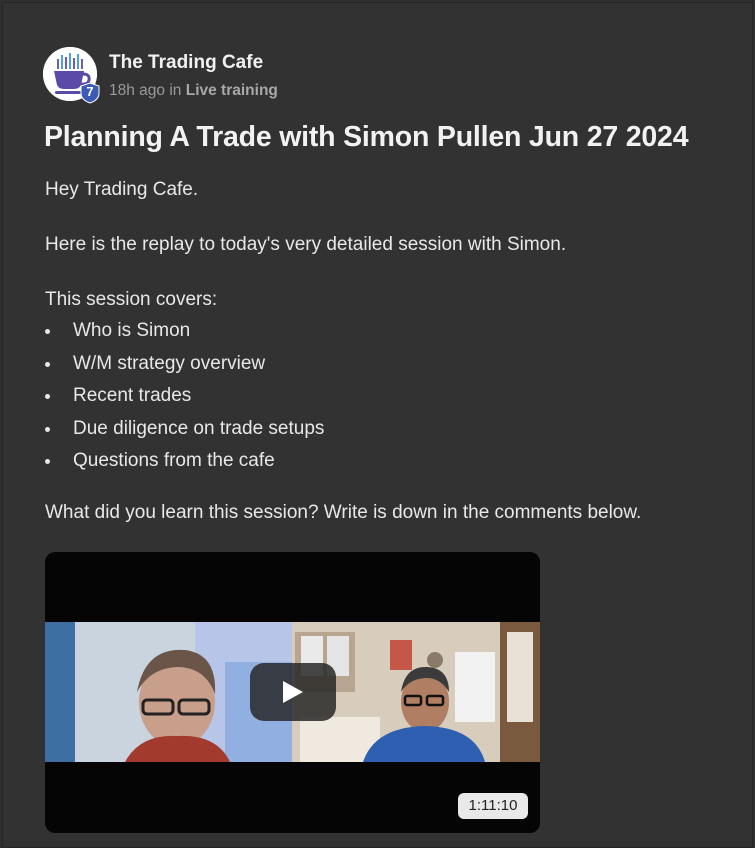 The height and width of the screenshot is (848, 755). Describe the element at coordinates (132, 330) in the screenshot. I see `list-item-text: Who is Simon` at that location.